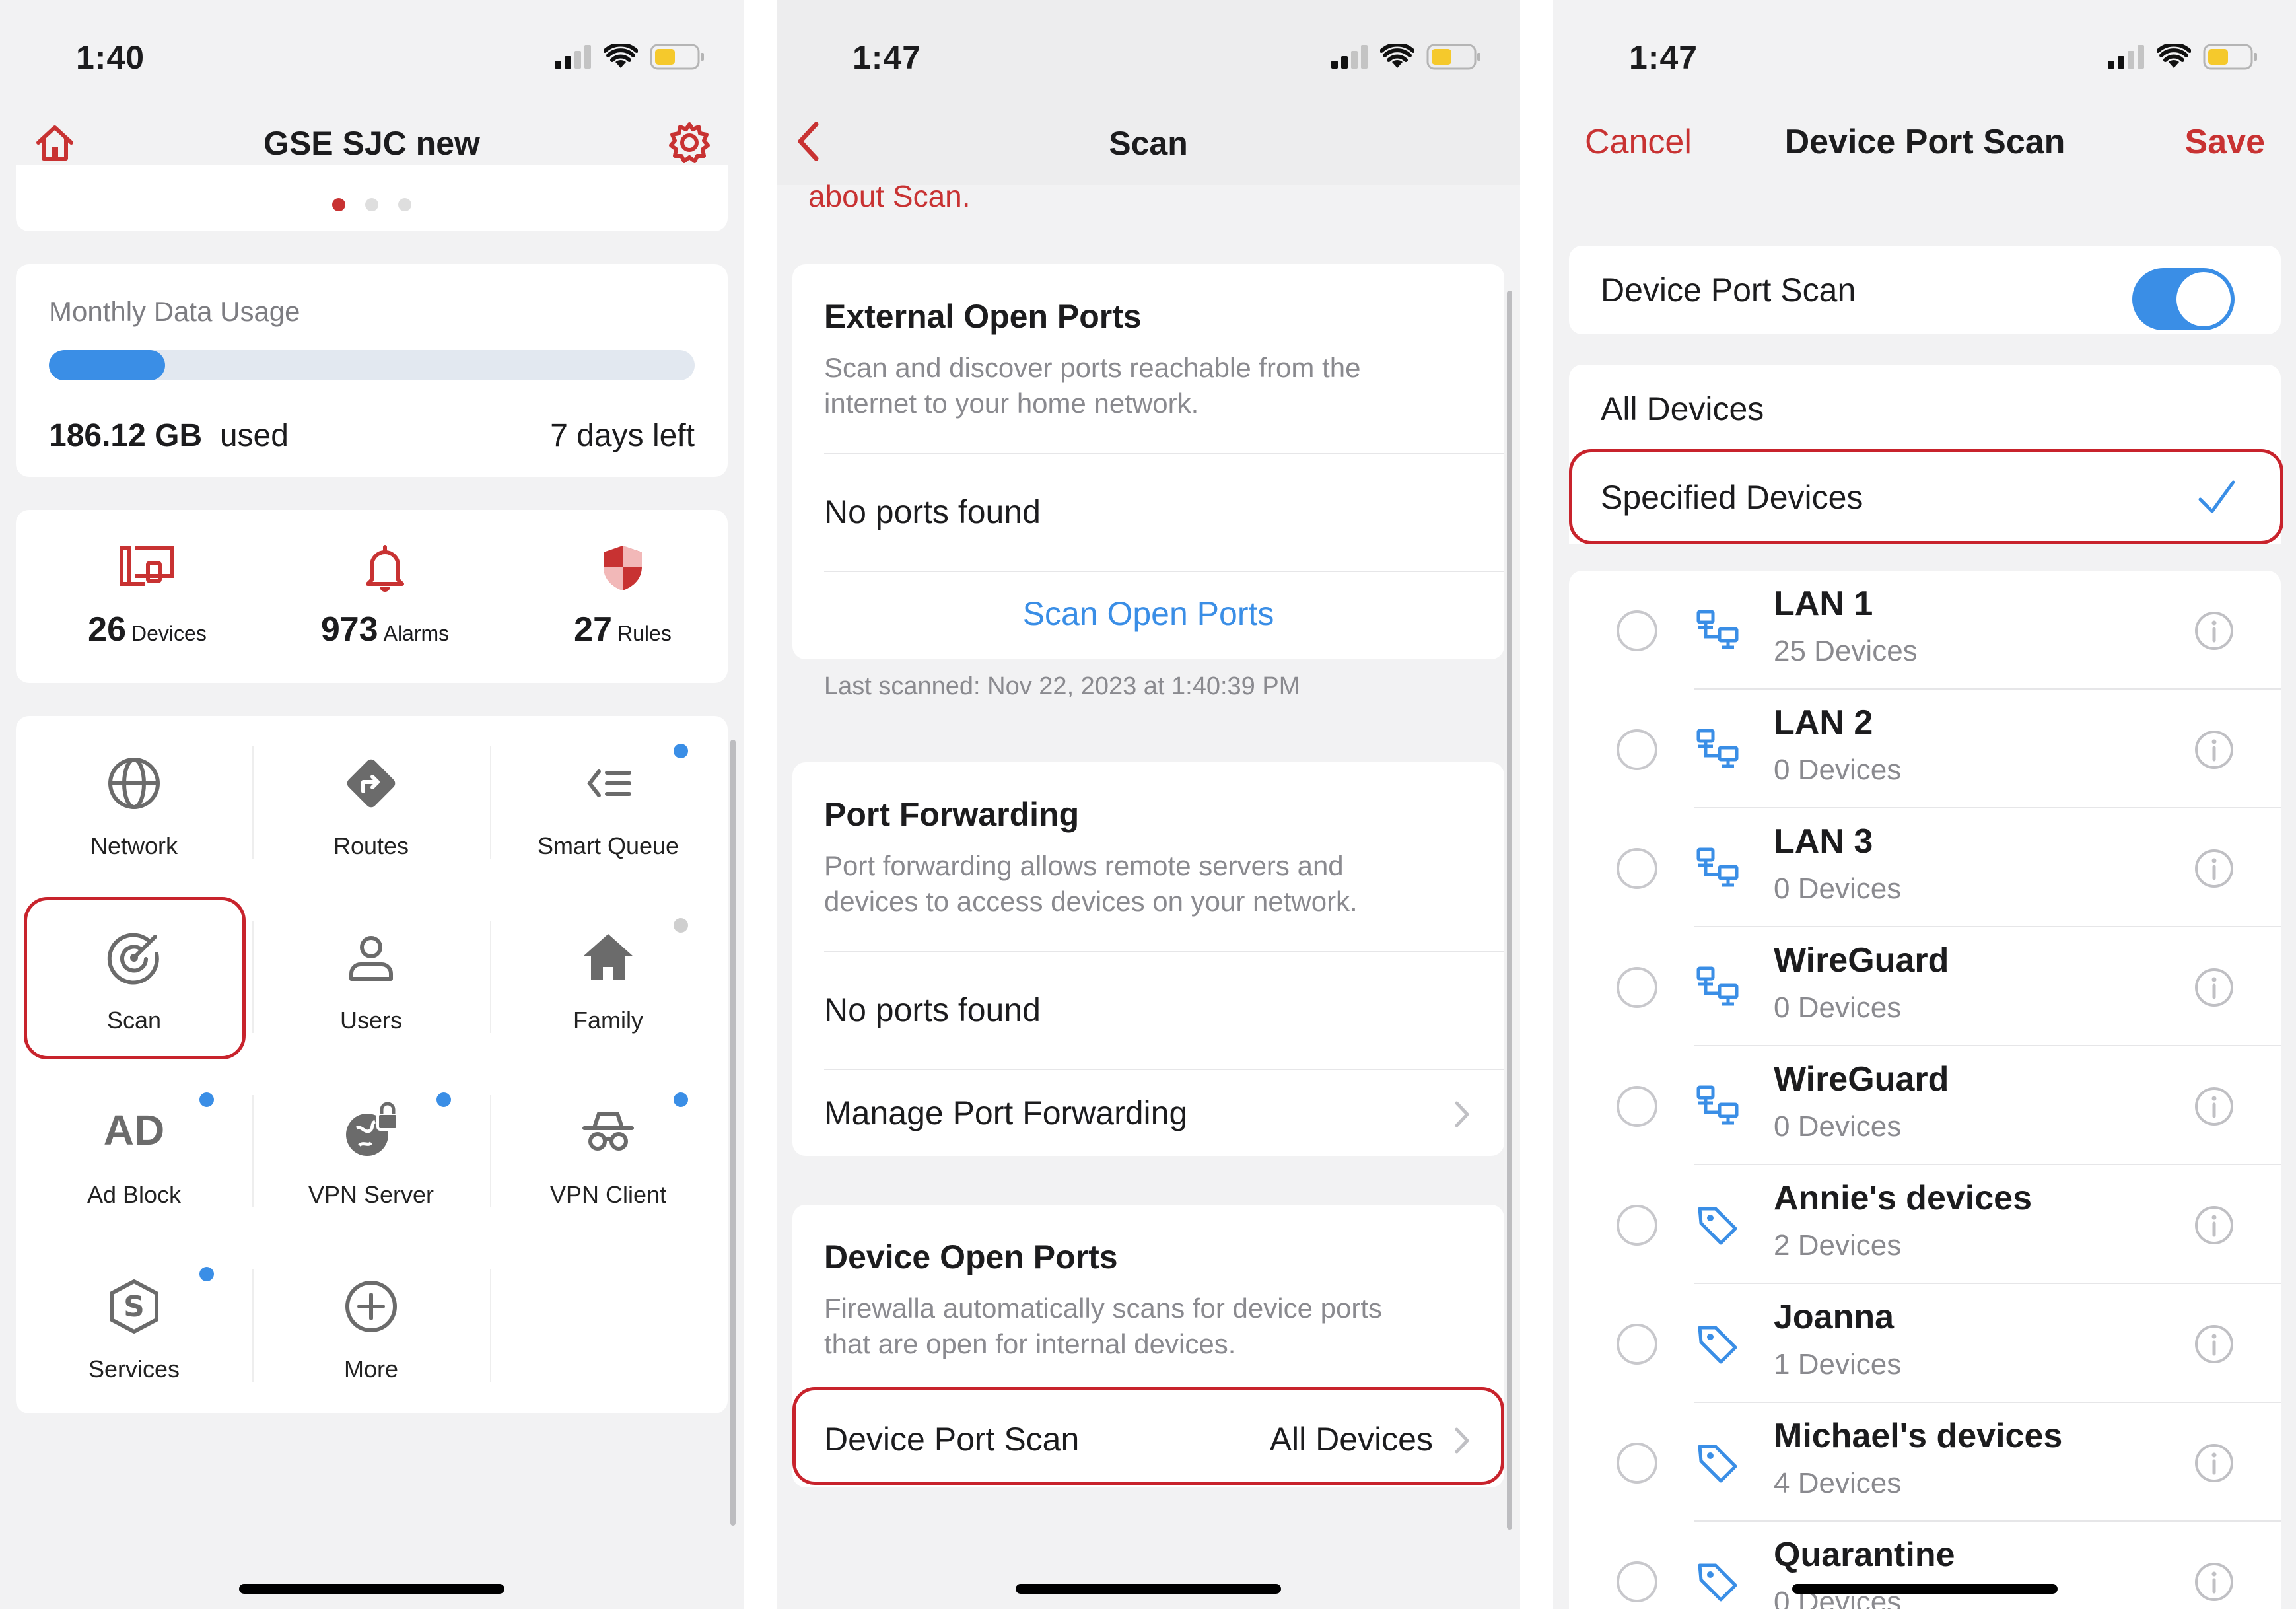 This screenshot has width=2296, height=1609. I want to click on wifi-icon, so click(1397, 56).